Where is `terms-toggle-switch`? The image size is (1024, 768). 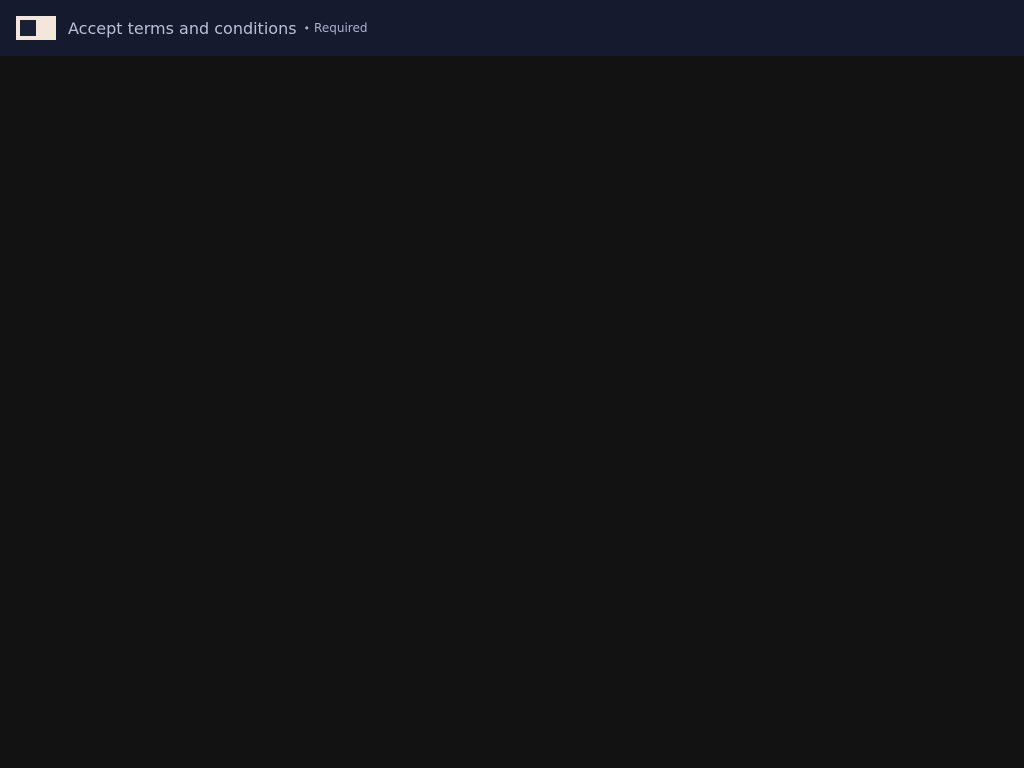 terms-toggle-switch is located at coordinates (36, 28).